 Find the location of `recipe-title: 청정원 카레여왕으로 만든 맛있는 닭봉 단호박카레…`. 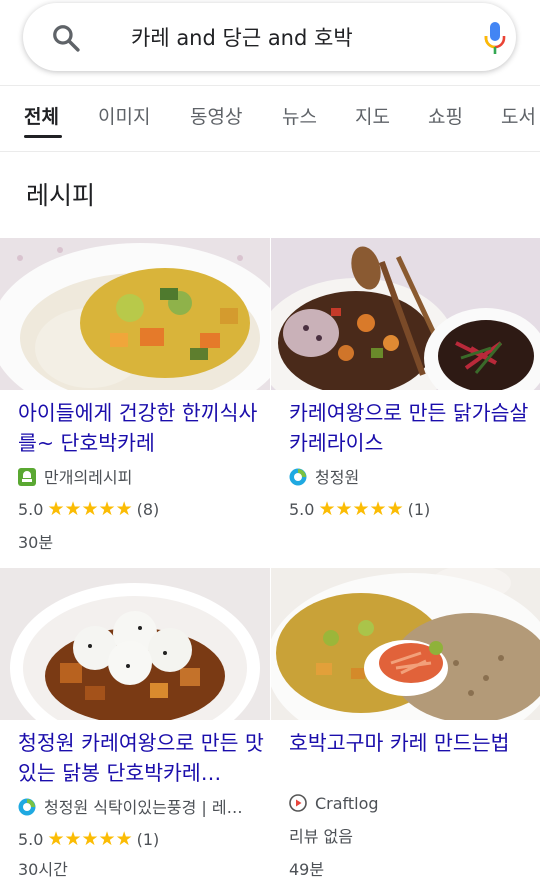

recipe-title: 청정원 카레여왕으로 만든 맛있는 닭봉 단호박카레… is located at coordinates (144, 758).